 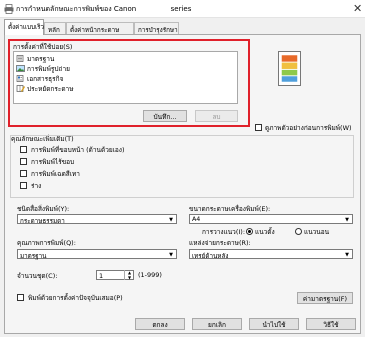 What do you see at coordinates (217, 324) in the screenshot?
I see `cancel-button: ยกเลิก` at bounding box center [217, 324].